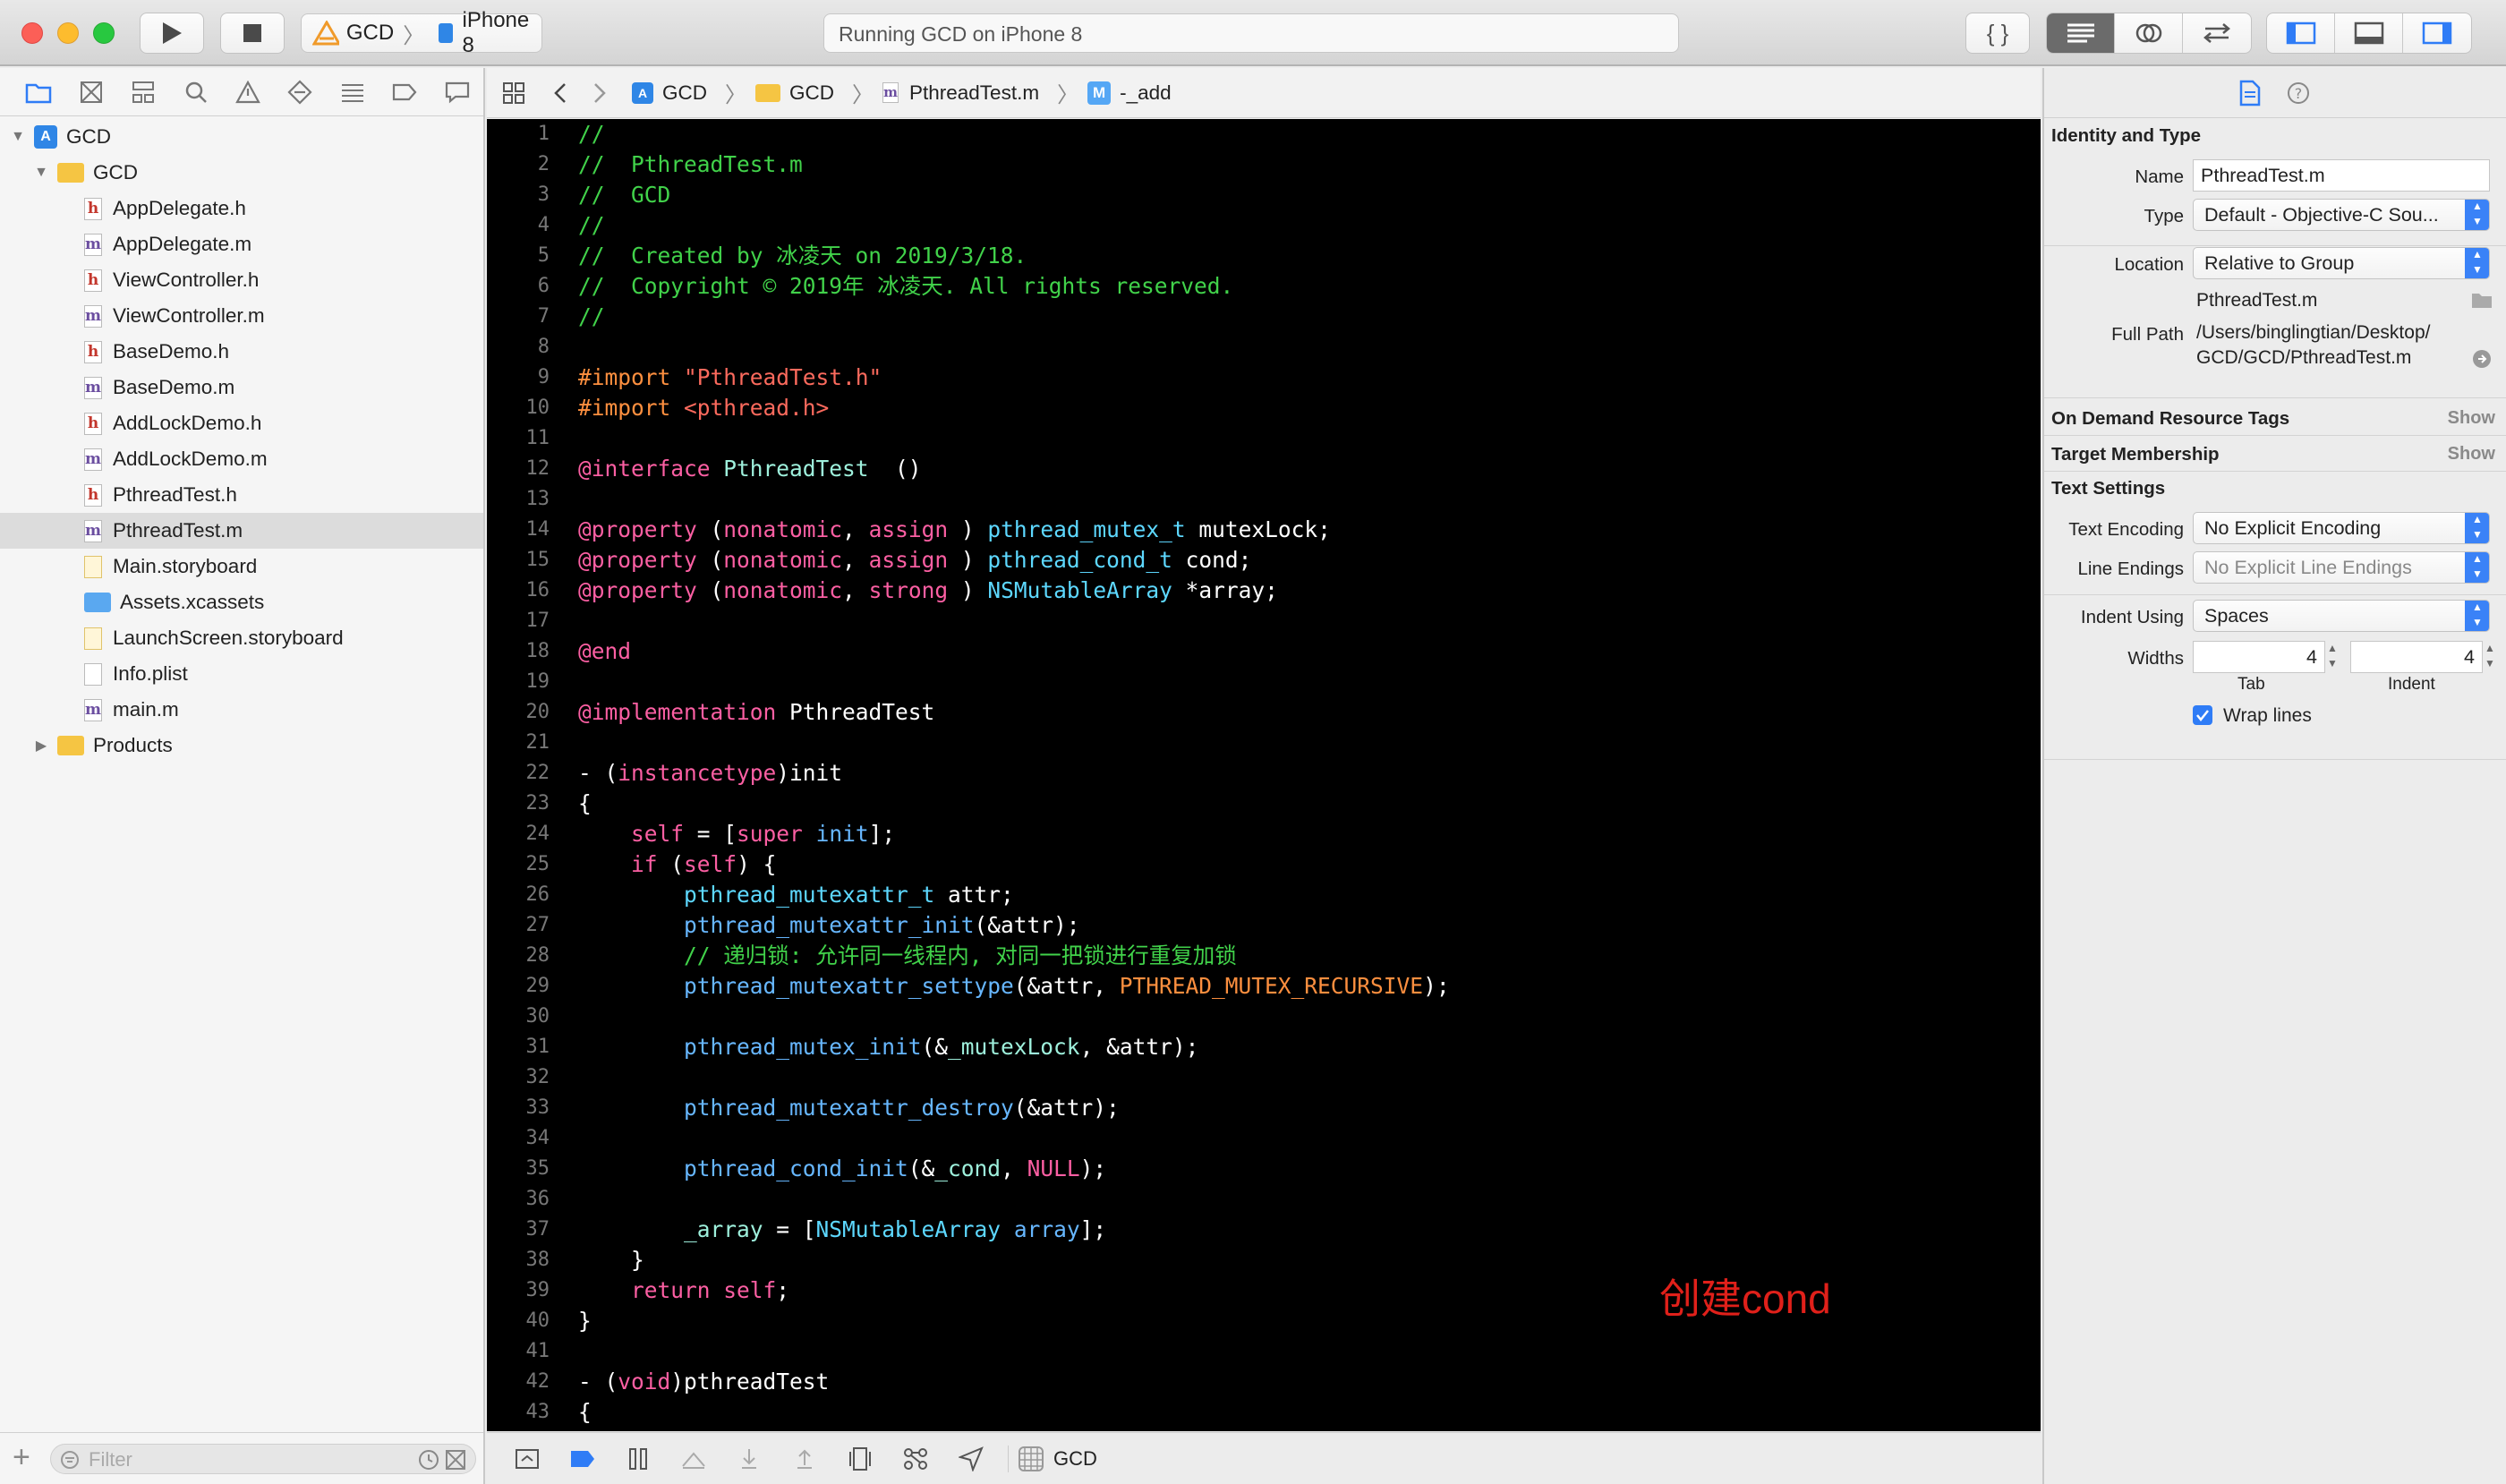  I want to click on toggle-debug-area-button, so click(2369, 33).